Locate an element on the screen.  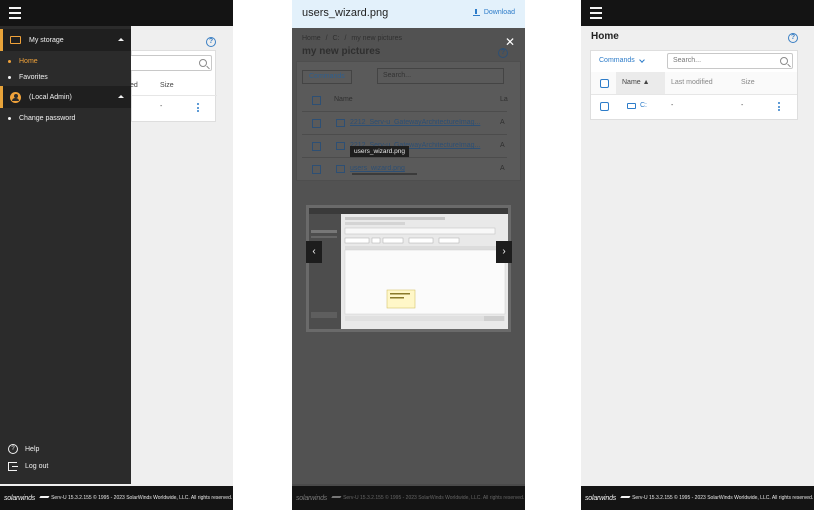
nav-item-help: ? Help is located at coordinates (63, 449).